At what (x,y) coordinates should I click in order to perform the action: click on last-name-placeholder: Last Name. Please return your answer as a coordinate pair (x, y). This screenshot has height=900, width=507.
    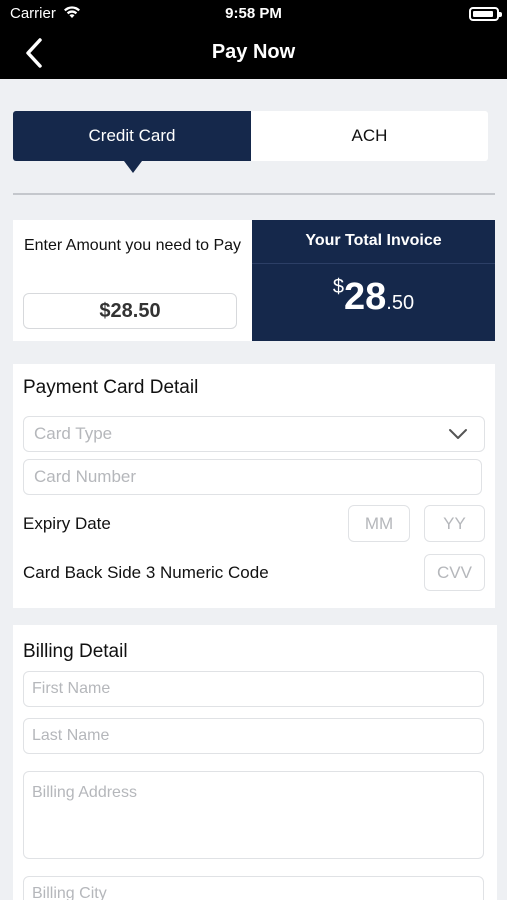
    Looking at the image, I should click on (71, 735).